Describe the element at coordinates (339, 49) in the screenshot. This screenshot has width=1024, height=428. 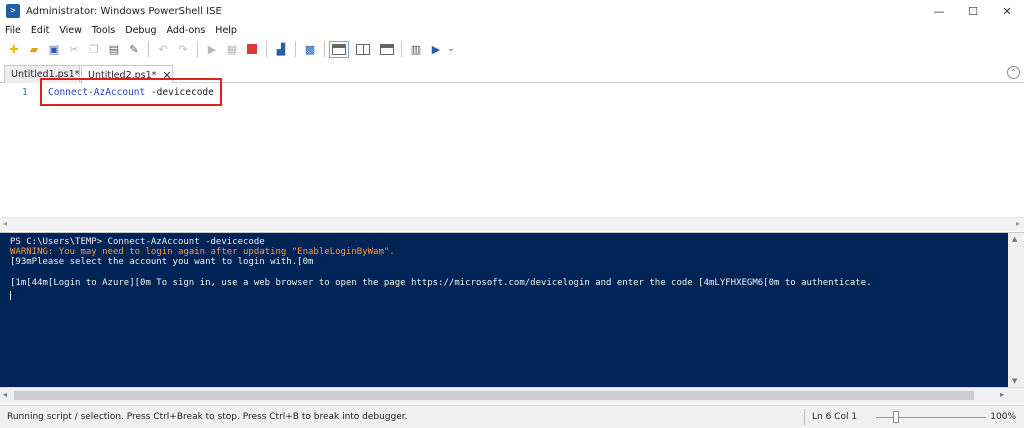
I see `show-script-pane-top-icon` at that location.